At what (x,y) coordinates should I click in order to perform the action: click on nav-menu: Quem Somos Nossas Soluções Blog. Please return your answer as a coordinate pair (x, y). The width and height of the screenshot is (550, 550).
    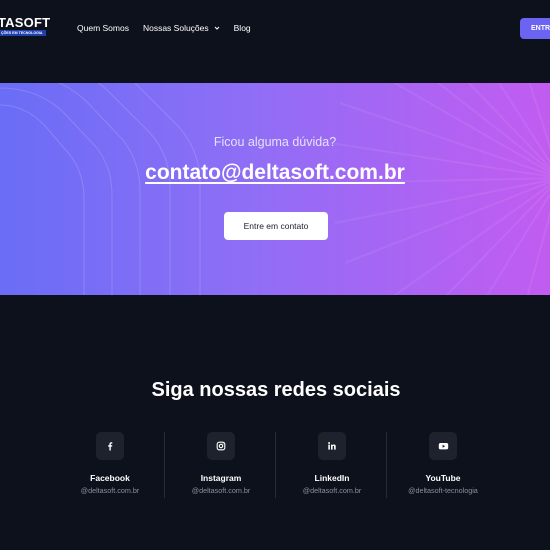
    Looking at the image, I should click on (171, 28).